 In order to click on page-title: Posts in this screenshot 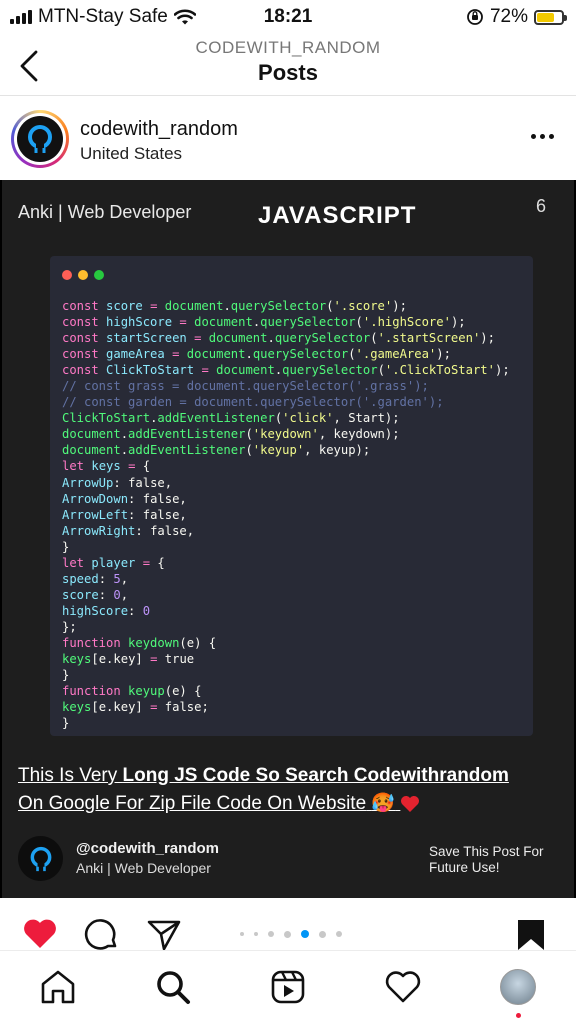, I will do `click(288, 72)`.